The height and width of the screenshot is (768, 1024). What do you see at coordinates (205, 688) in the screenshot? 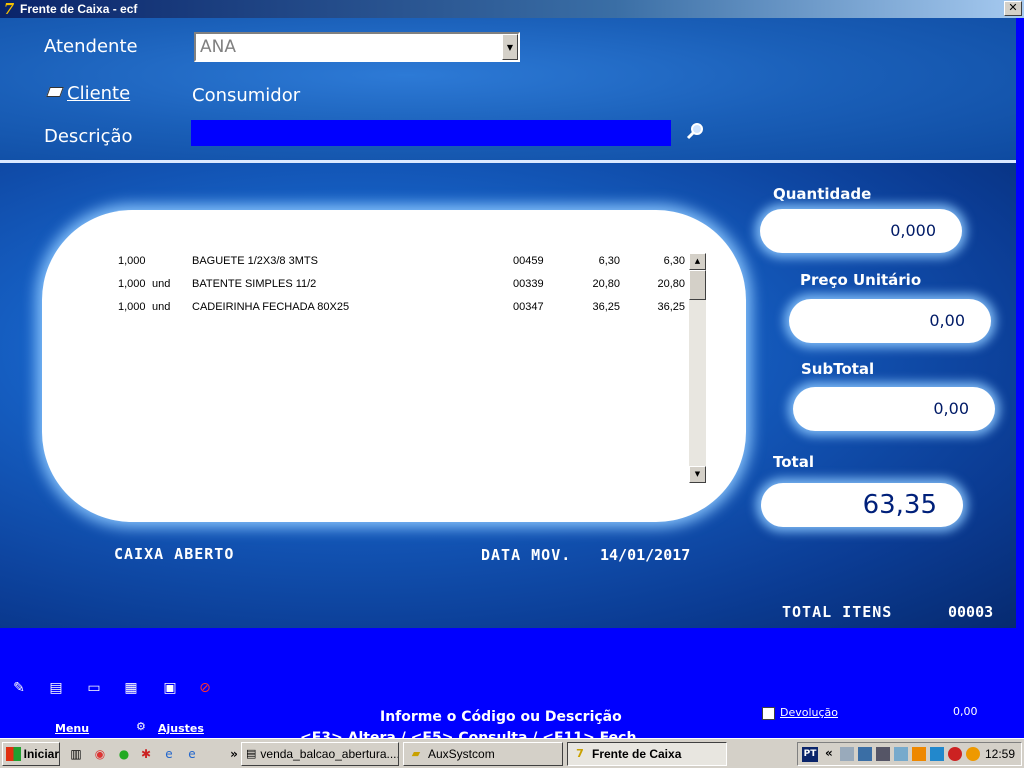
I see `cancel-icon: ⊘` at bounding box center [205, 688].